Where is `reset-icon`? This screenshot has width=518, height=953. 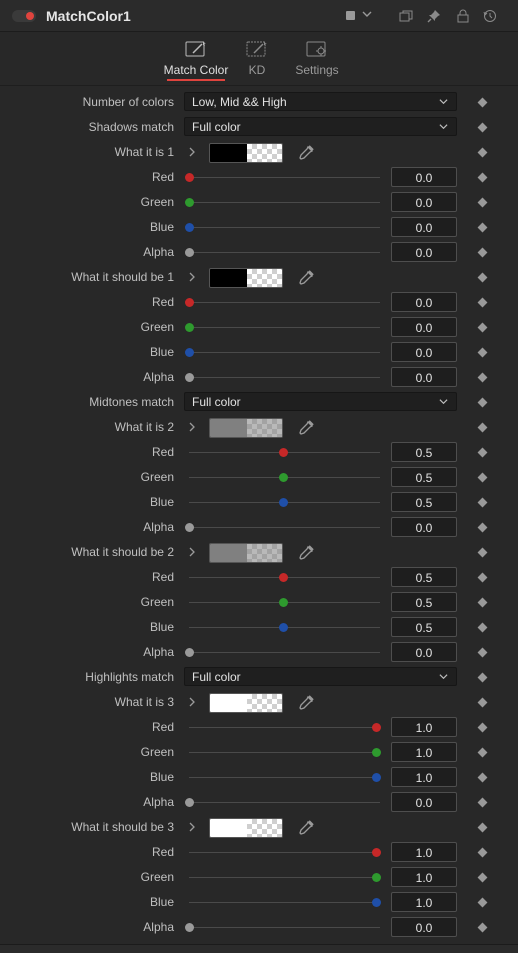
reset-icon is located at coordinates (490, 16).